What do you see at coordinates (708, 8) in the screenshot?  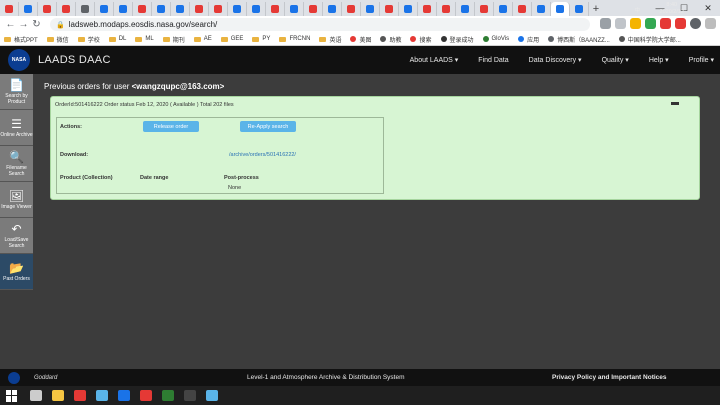 I see `close-button: ✕` at bounding box center [708, 8].